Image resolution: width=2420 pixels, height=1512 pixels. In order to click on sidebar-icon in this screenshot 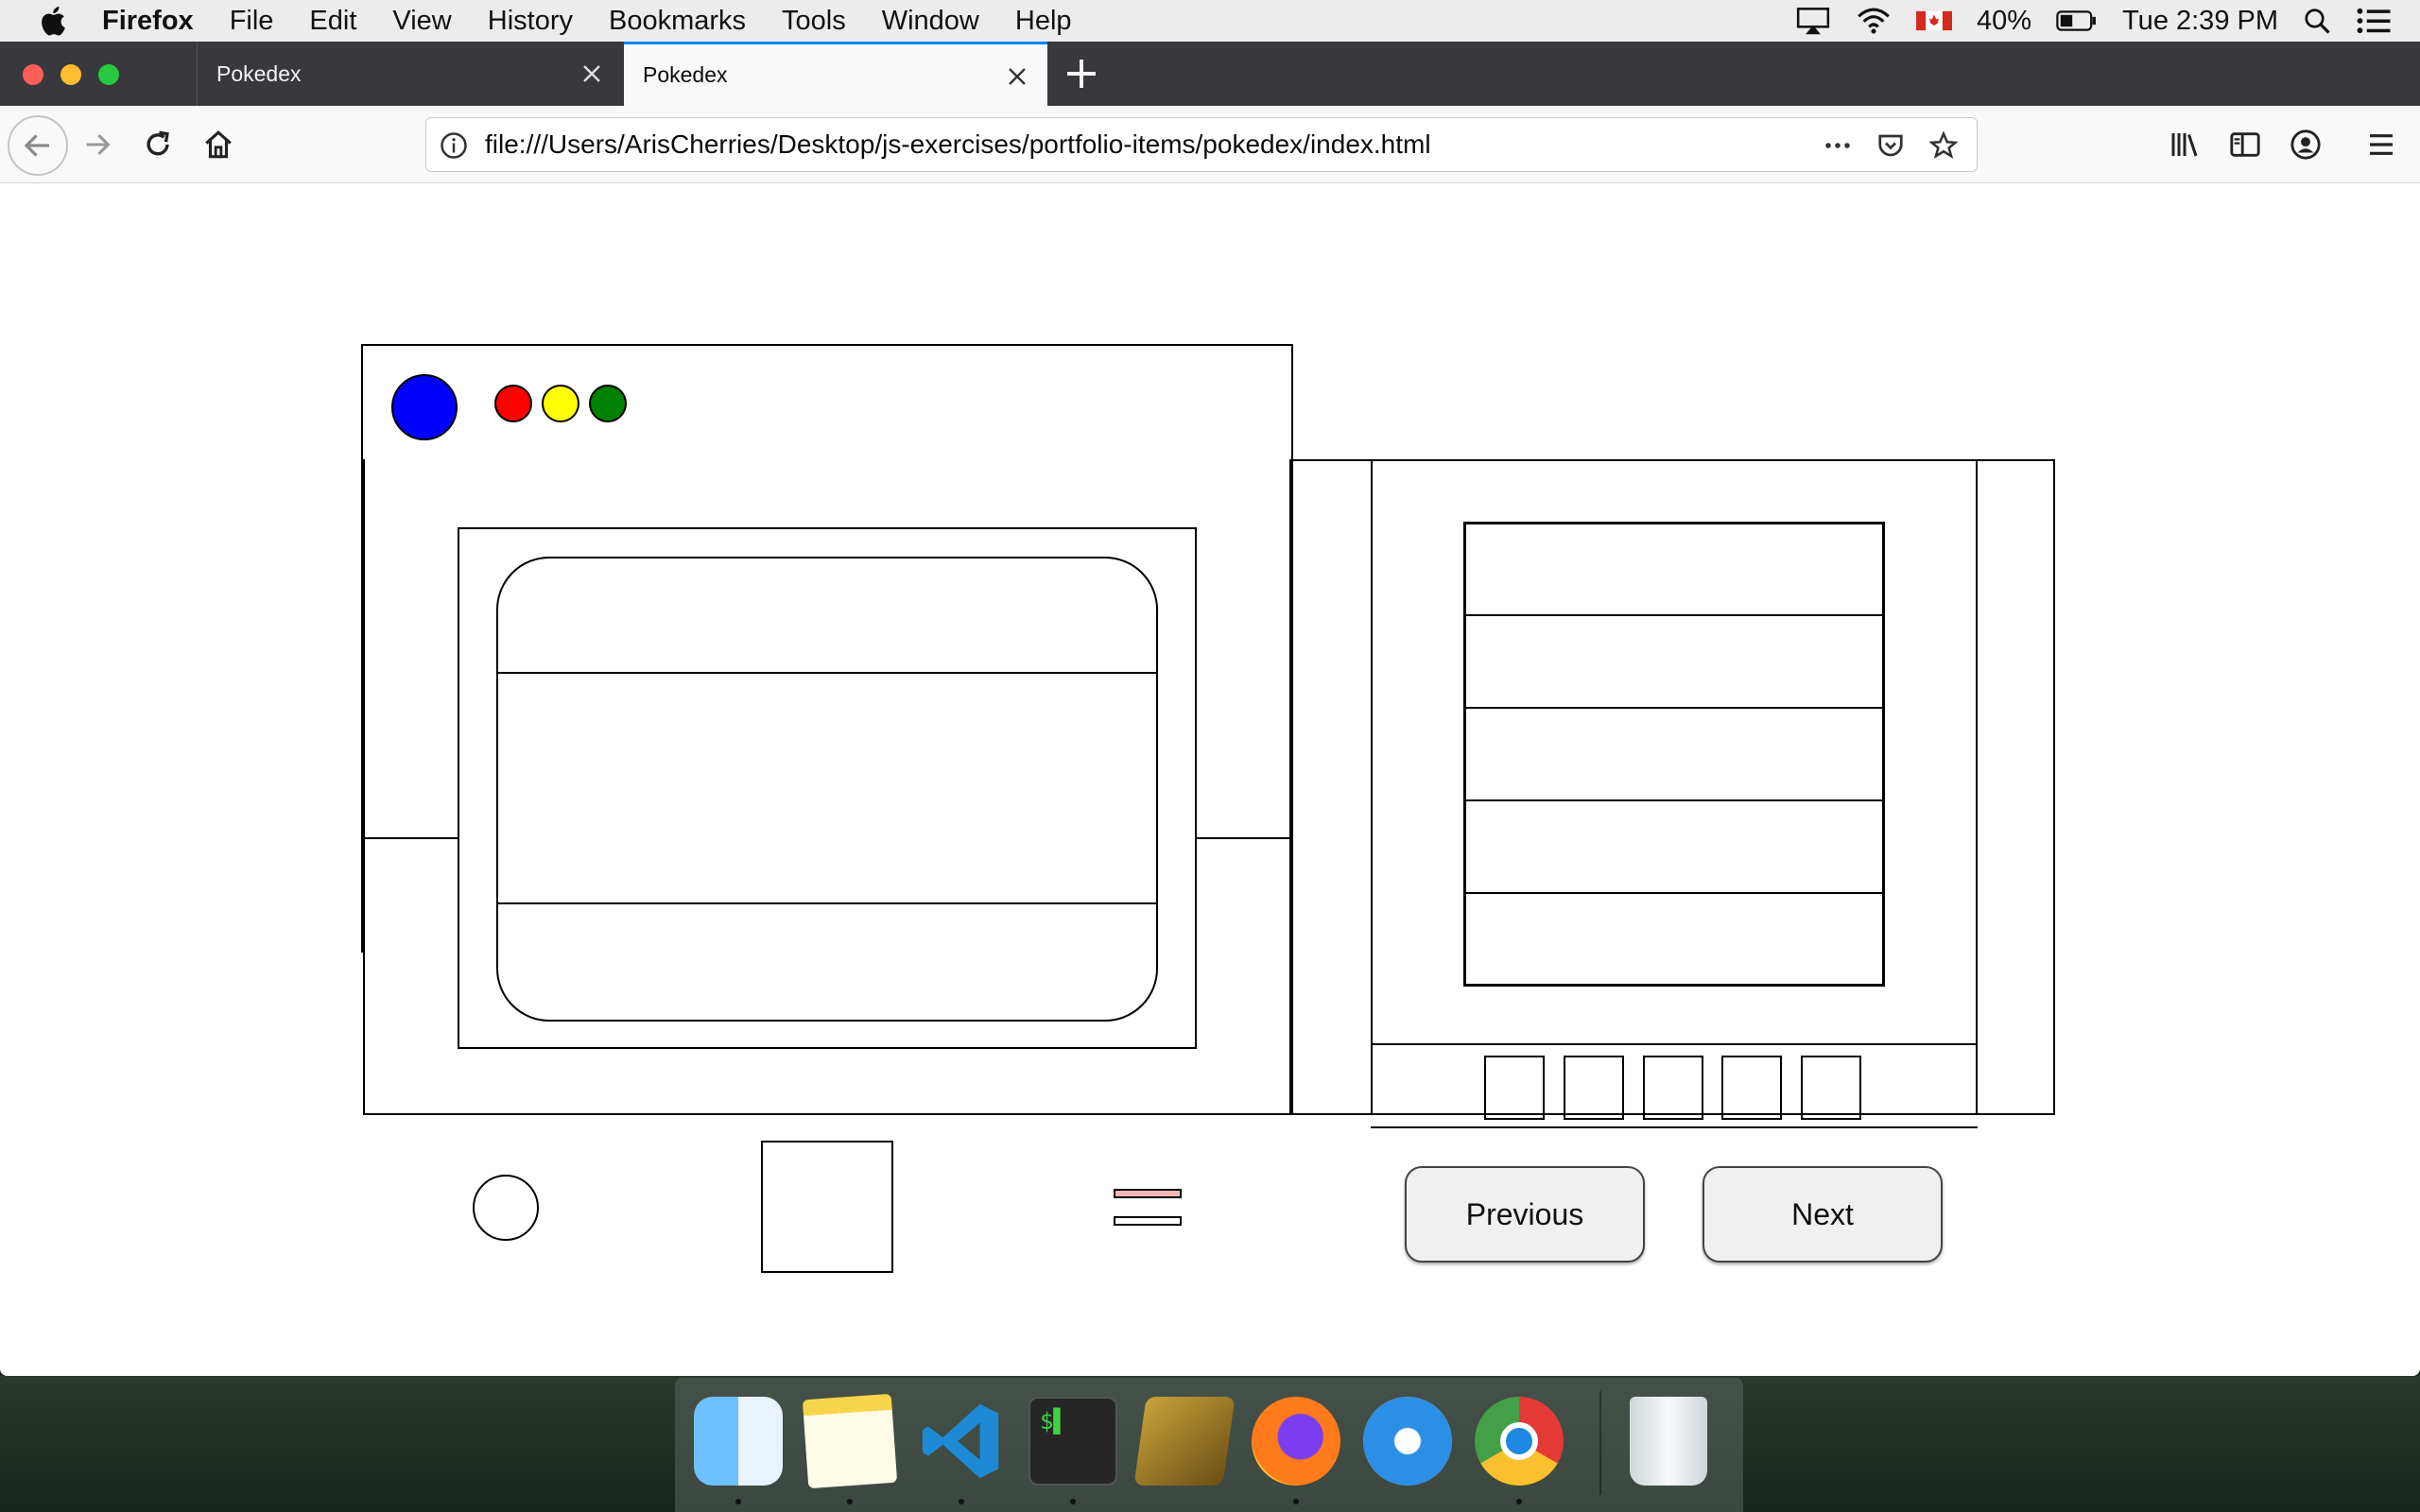, I will do `click(2245, 144)`.